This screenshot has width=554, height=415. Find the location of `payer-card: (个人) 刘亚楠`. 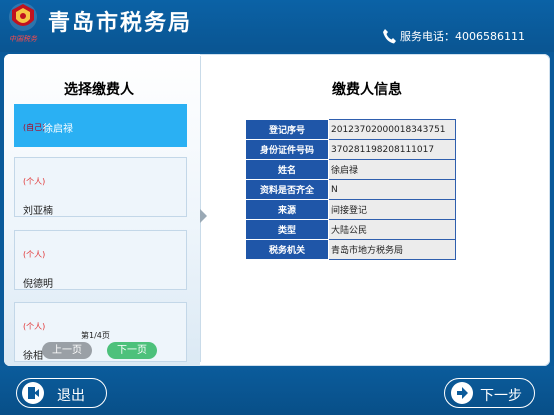

payer-card: (个人) 刘亚楠 is located at coordinates (100, 187).